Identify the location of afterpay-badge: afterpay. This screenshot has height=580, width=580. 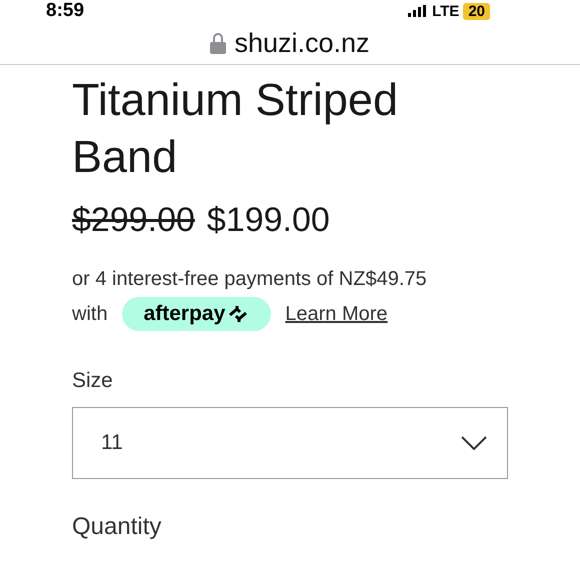
(197, 314).